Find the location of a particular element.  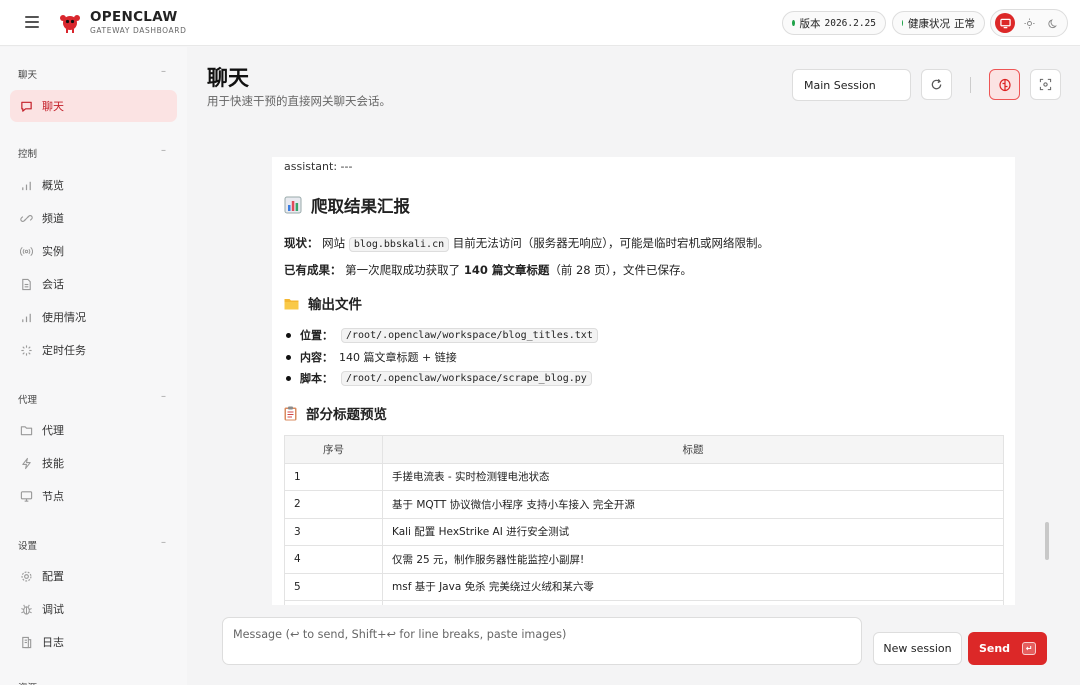

sidebar-item-debug: 调试 is located at coordinates (93, 609).